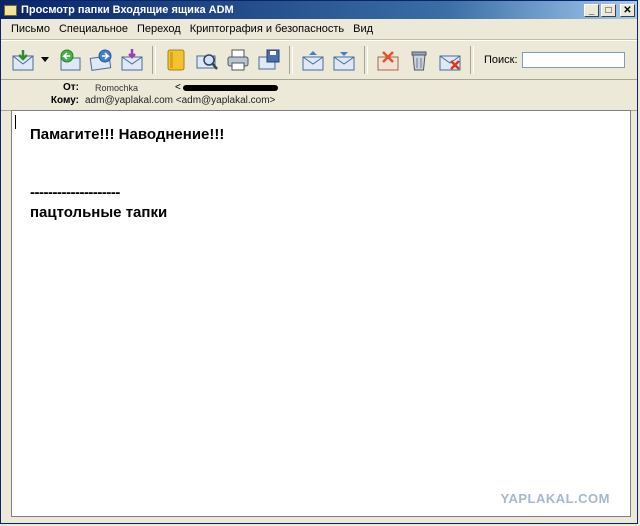  I want to click on menu-item-crypto: Криптография и безопасность, so click(267, 29).